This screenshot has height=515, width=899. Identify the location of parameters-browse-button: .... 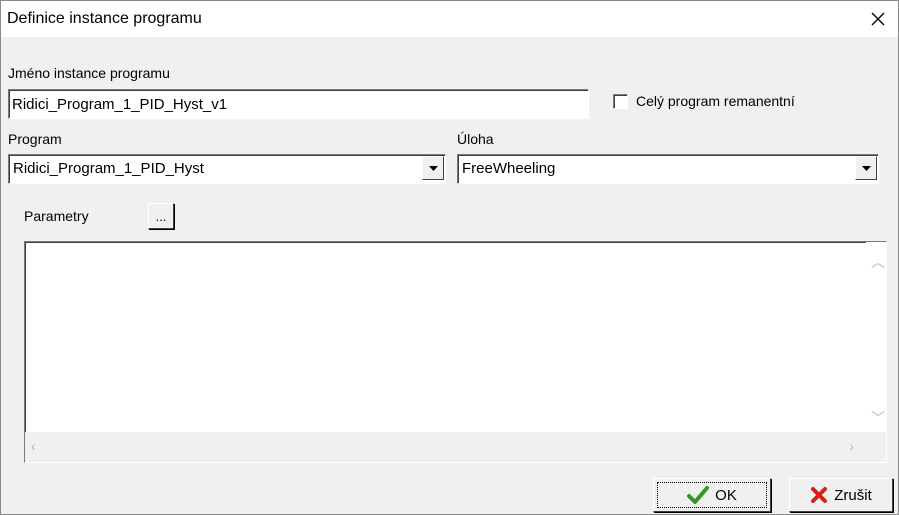
(161, 216).